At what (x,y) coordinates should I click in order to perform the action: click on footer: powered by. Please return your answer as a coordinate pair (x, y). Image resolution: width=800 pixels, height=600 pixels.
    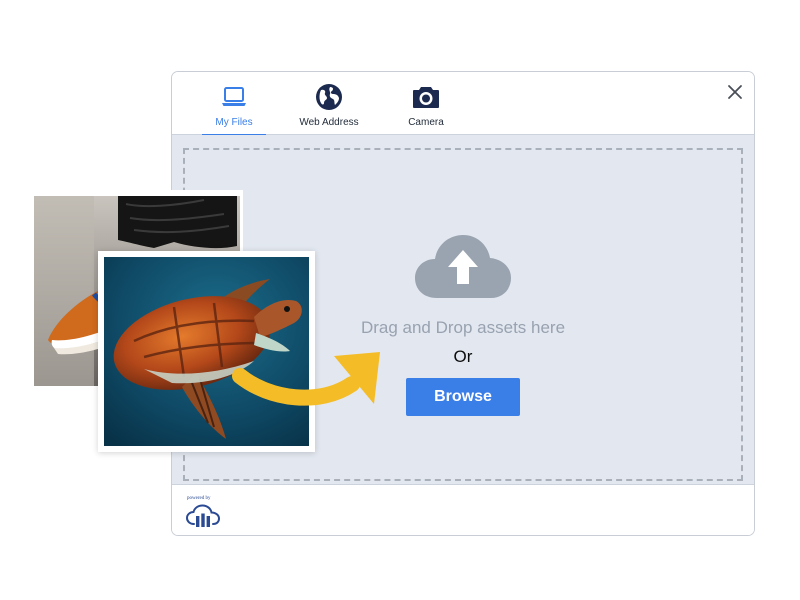
    Looking at the image, I should click on (463, 509).